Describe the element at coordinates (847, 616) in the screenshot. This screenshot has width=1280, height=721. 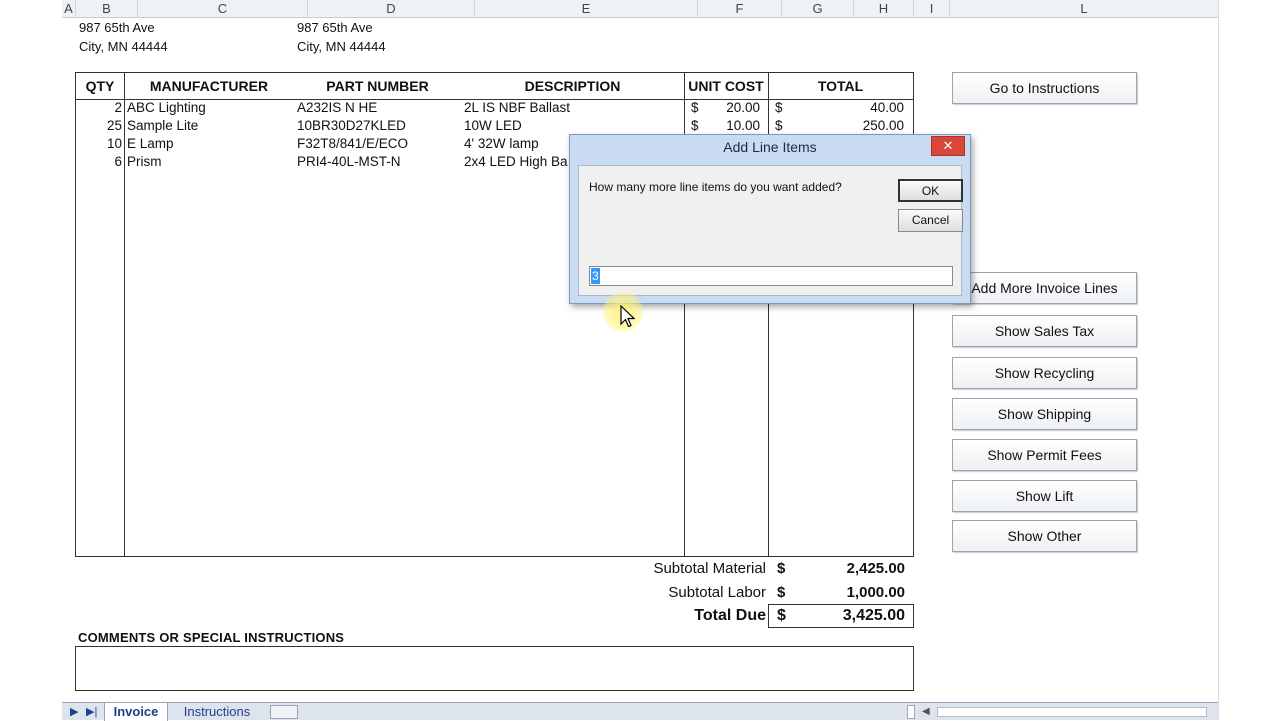
I see `total-due-value: 3,425.00` at that location.